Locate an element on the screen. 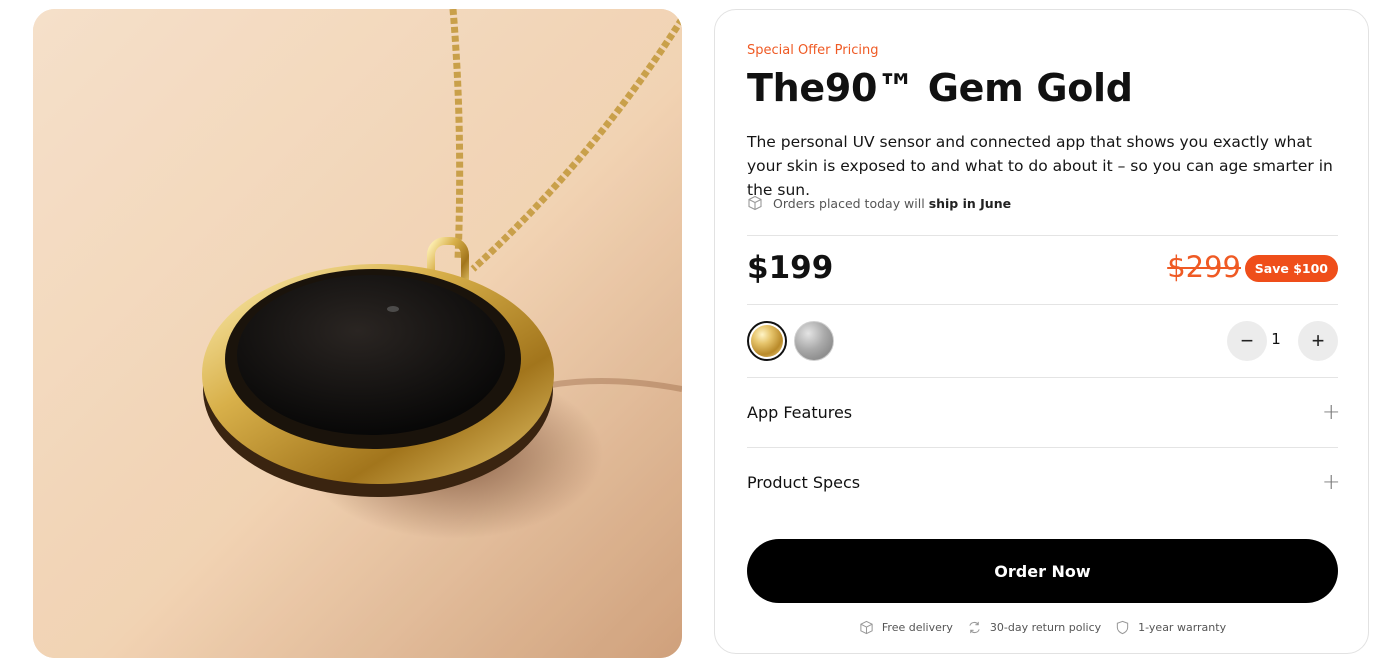 This screenshot has height=663, width=1397. shipping-date: ship in June is located at coordinates (970, 203).